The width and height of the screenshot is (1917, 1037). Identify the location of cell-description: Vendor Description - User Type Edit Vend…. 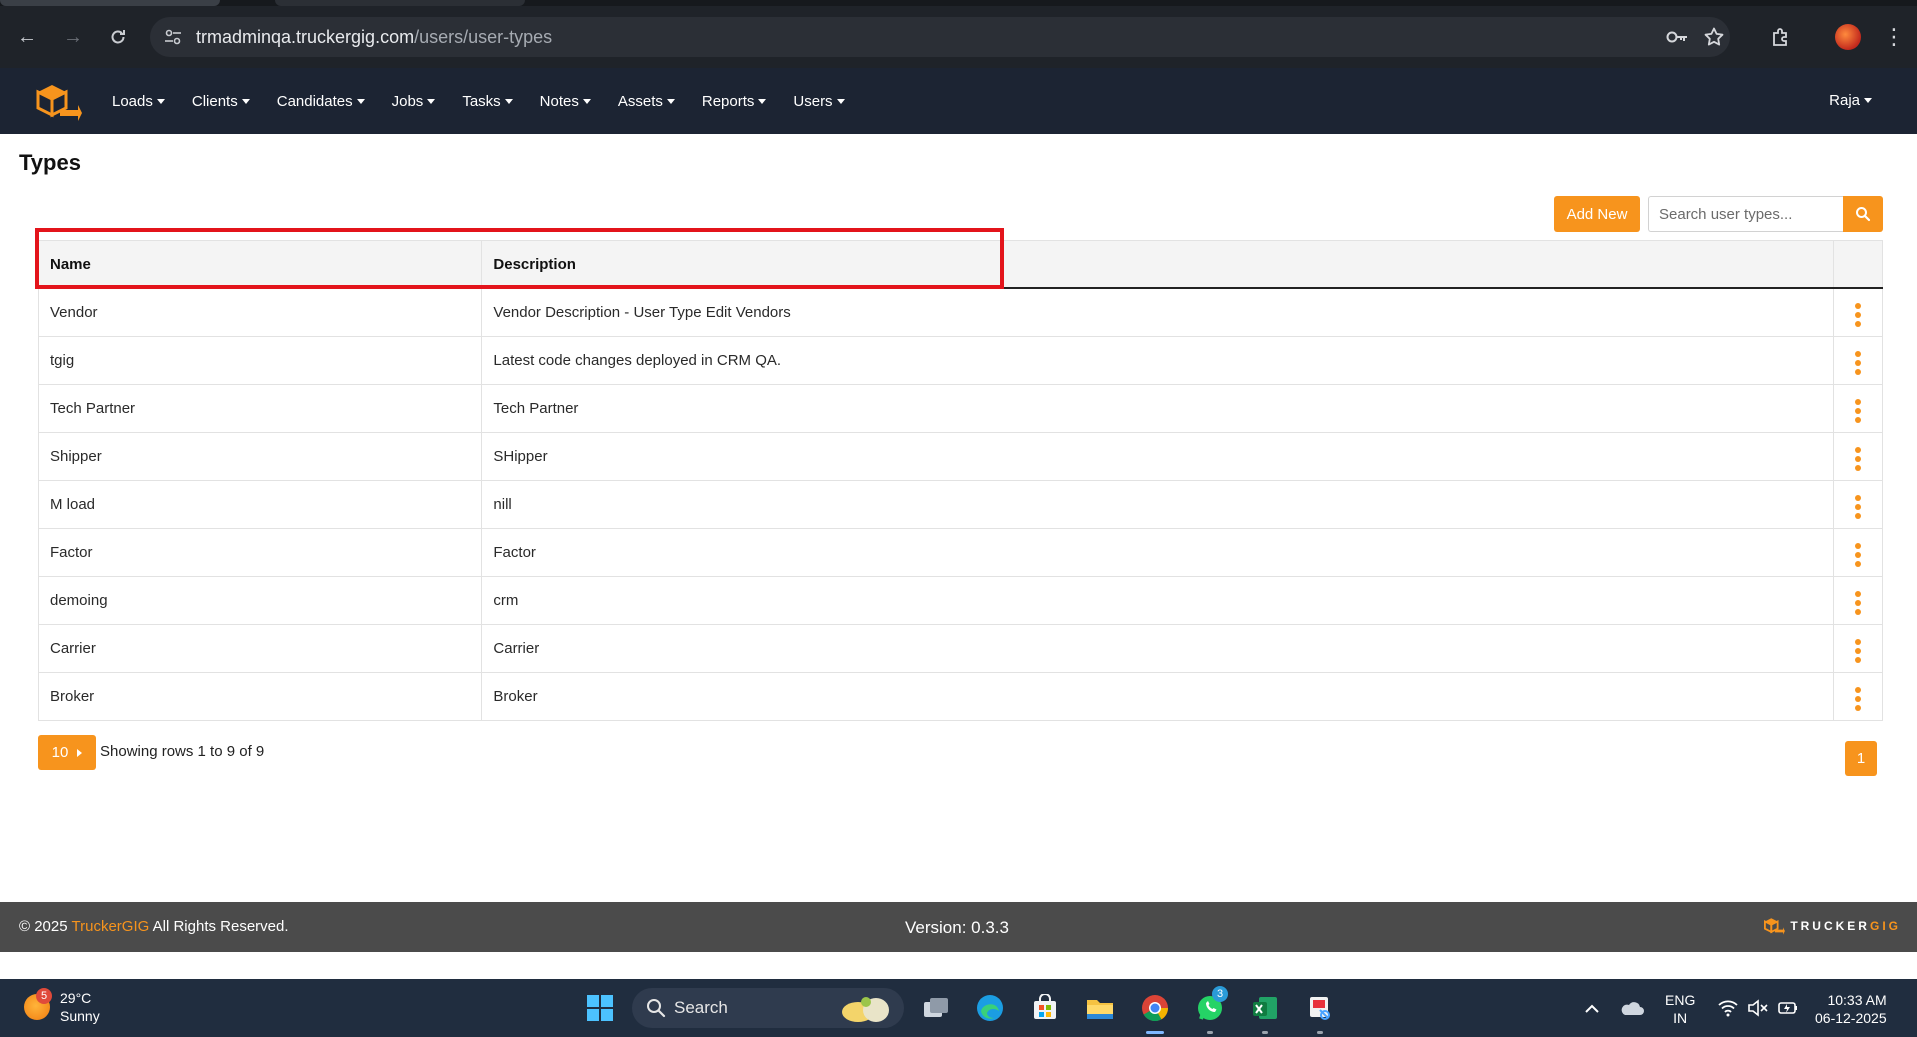
(1157, 312).